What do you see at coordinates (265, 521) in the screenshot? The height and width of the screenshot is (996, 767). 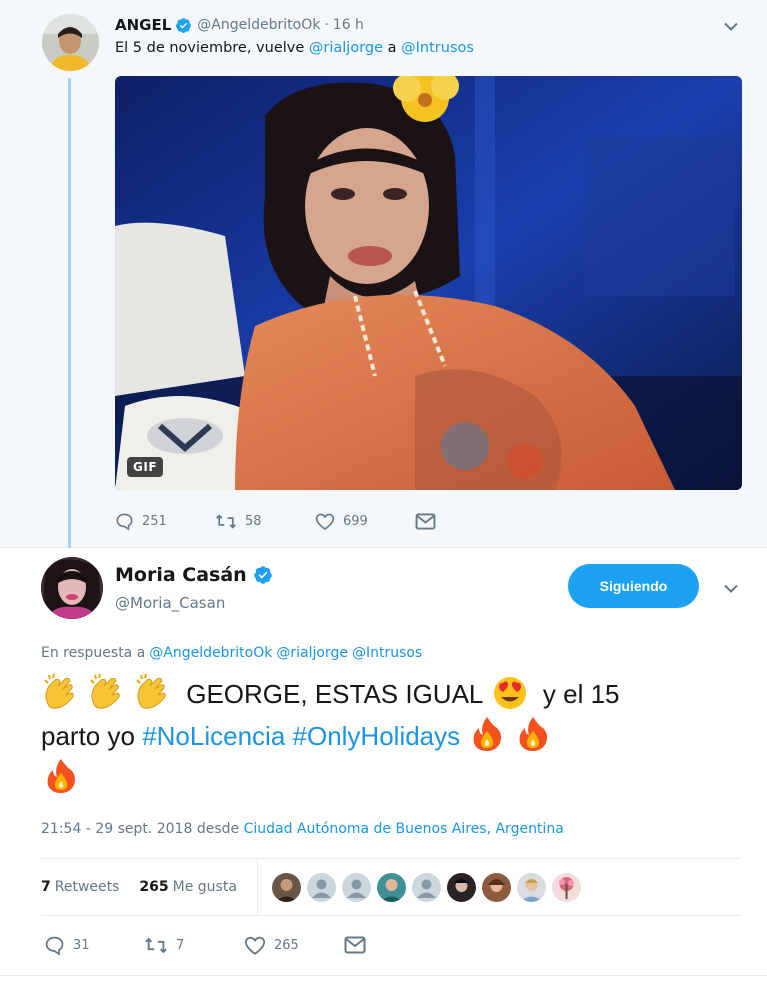 I see `retweet-button: 58` at bounding box center [265, 521].